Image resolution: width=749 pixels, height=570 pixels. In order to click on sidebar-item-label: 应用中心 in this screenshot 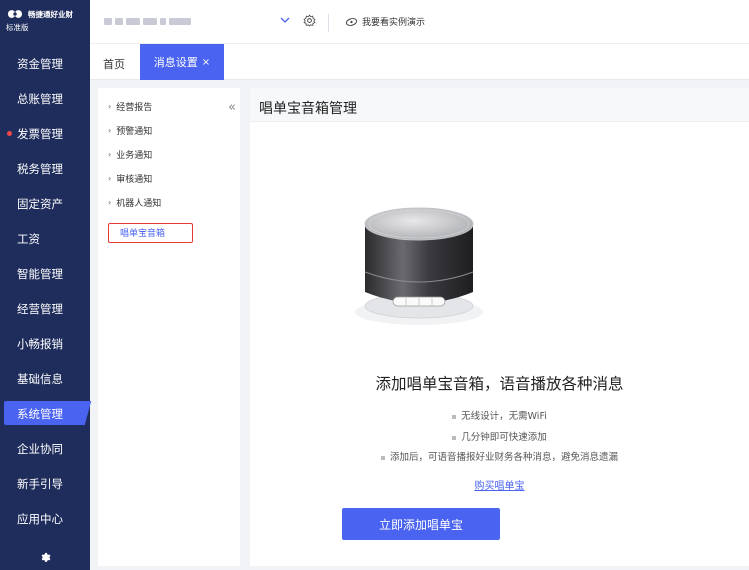, I will do `click(40, 518)`.